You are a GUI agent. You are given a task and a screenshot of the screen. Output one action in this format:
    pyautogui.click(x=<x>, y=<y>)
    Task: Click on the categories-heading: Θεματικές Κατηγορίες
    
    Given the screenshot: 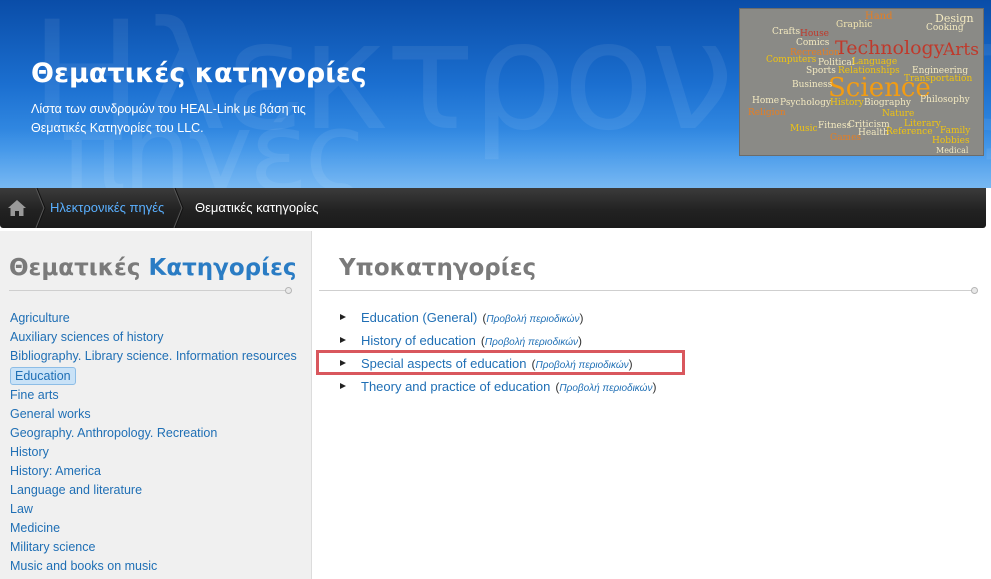 What is the action you would take?
    pyautogui.click(x=153, y=268)
    